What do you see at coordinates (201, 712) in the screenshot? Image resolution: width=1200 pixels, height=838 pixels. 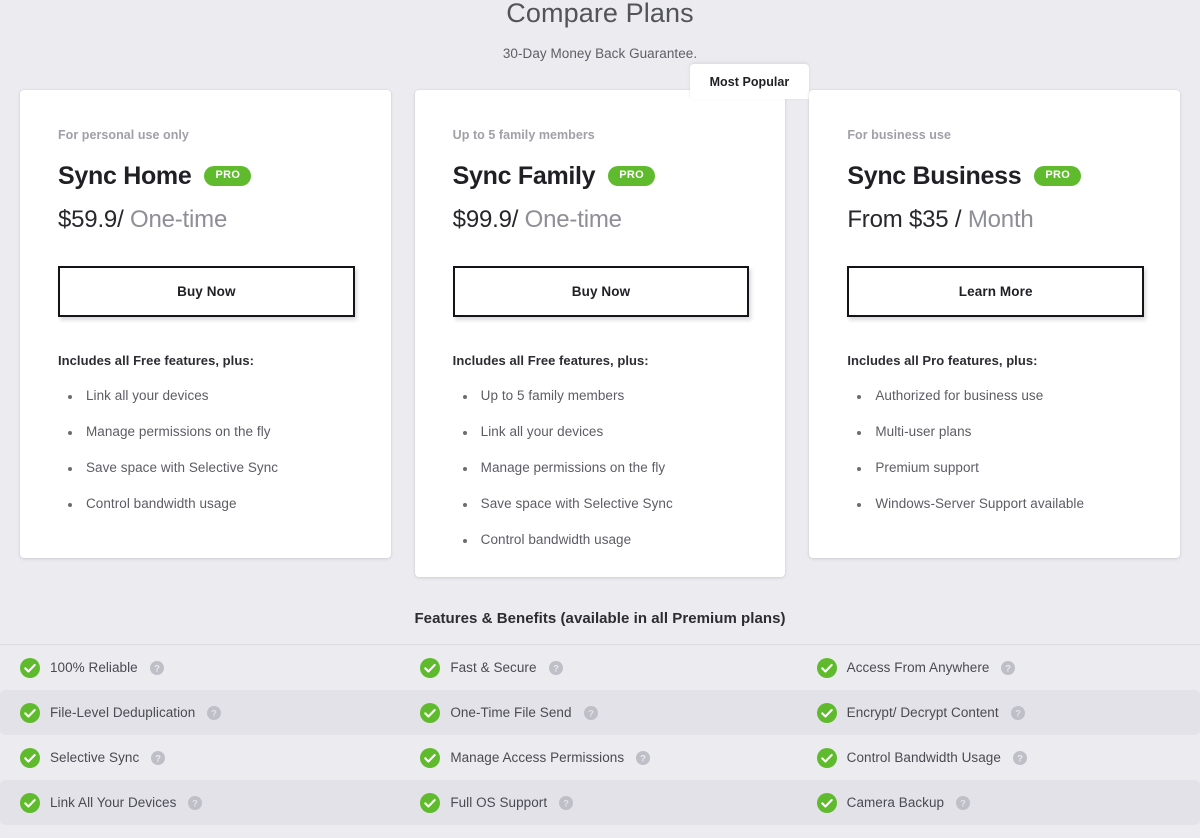 I see `benefit-item: File-Level Deduplication ?` at bounding box center [201, 712].